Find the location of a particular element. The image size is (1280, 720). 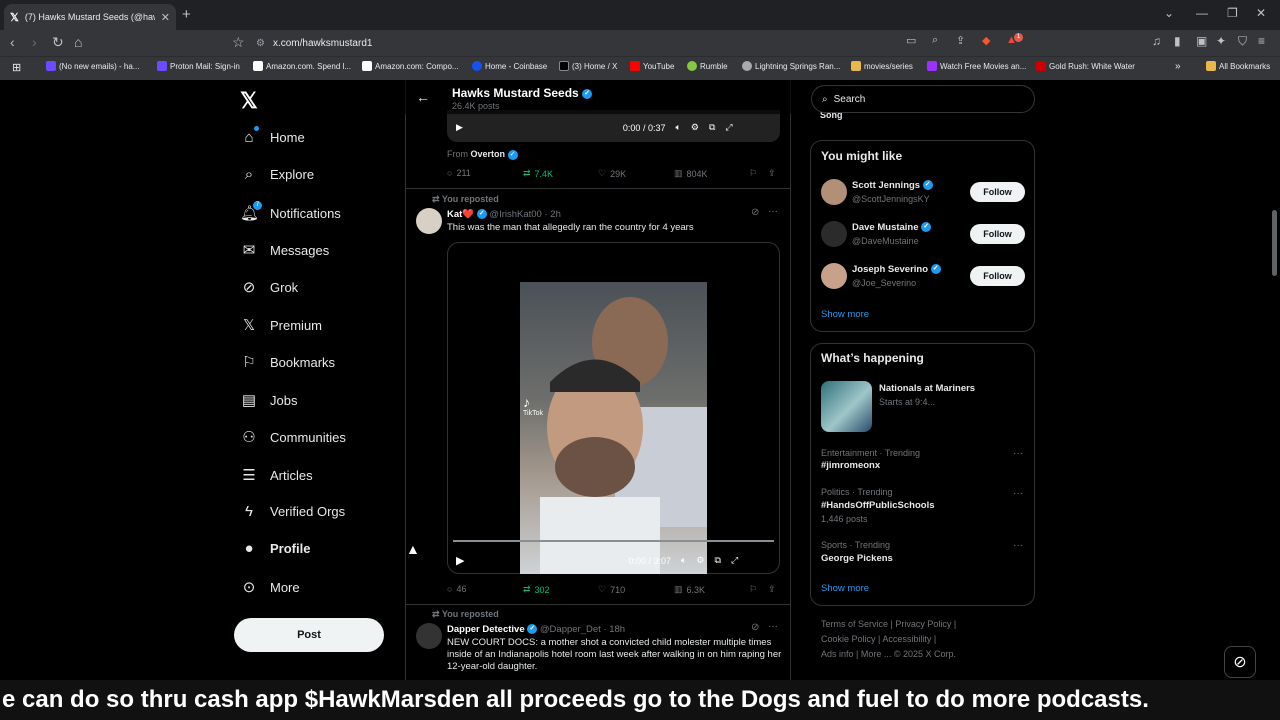

event-title: Nationals at Mariners is located at coordinates (927, 388).